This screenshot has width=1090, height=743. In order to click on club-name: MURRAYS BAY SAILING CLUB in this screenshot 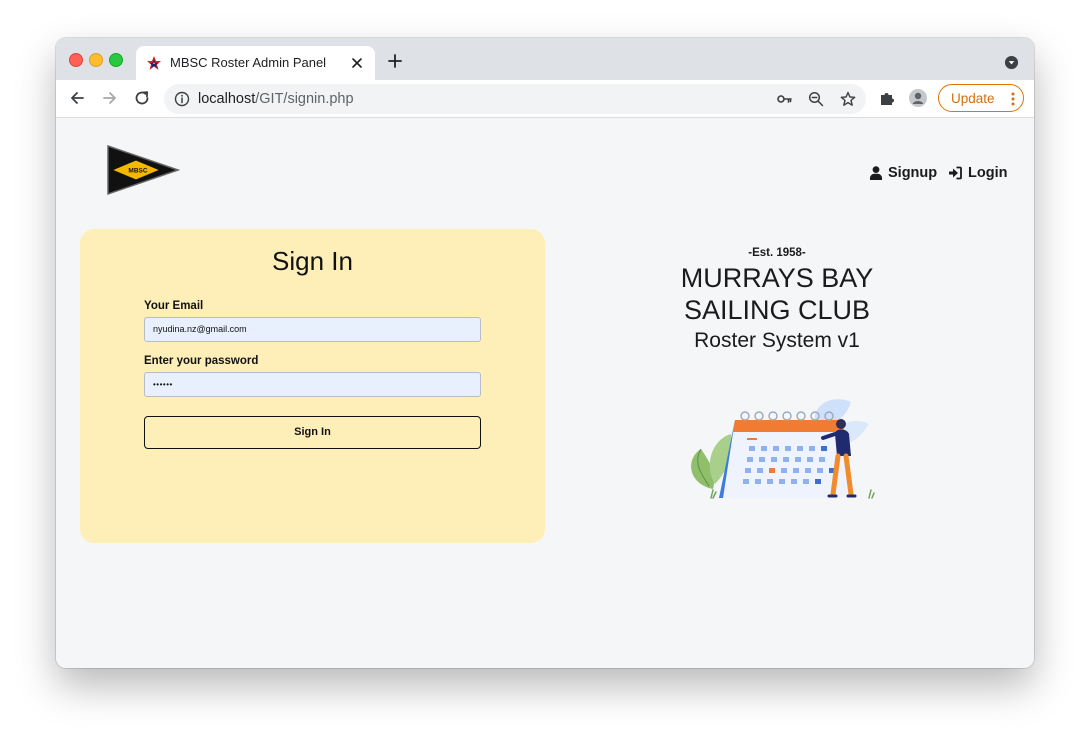, I will do `click(777, 294)`.